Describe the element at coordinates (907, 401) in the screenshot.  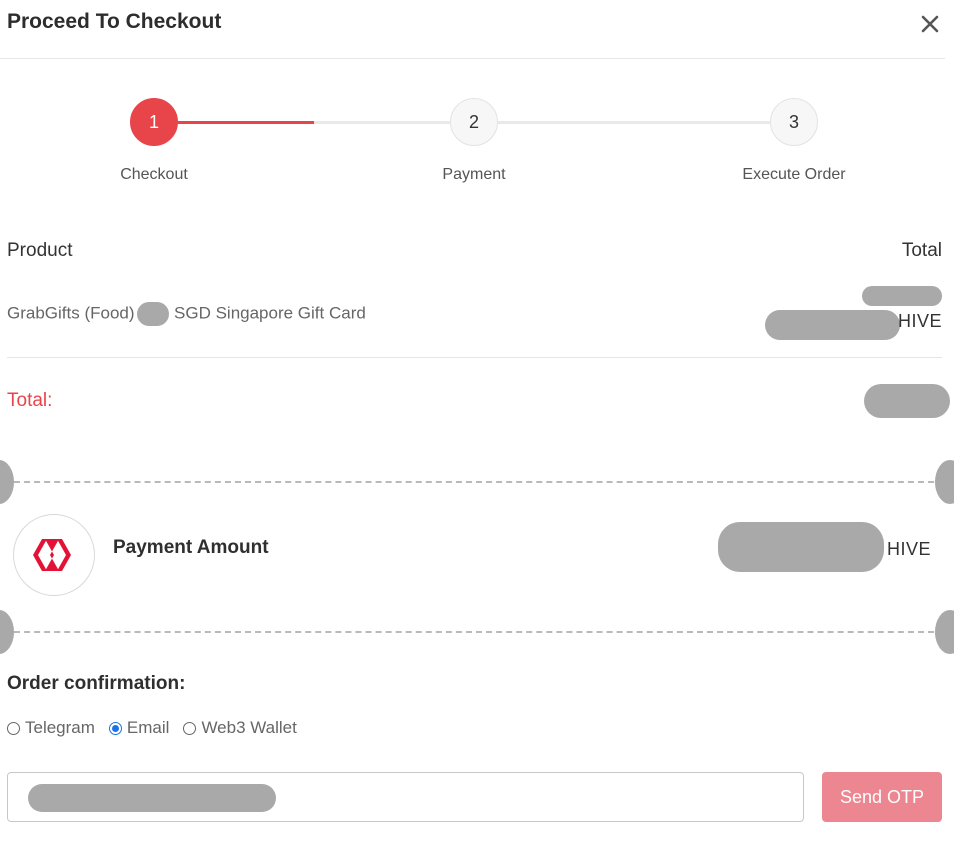
I see `redacted-total` at that location.